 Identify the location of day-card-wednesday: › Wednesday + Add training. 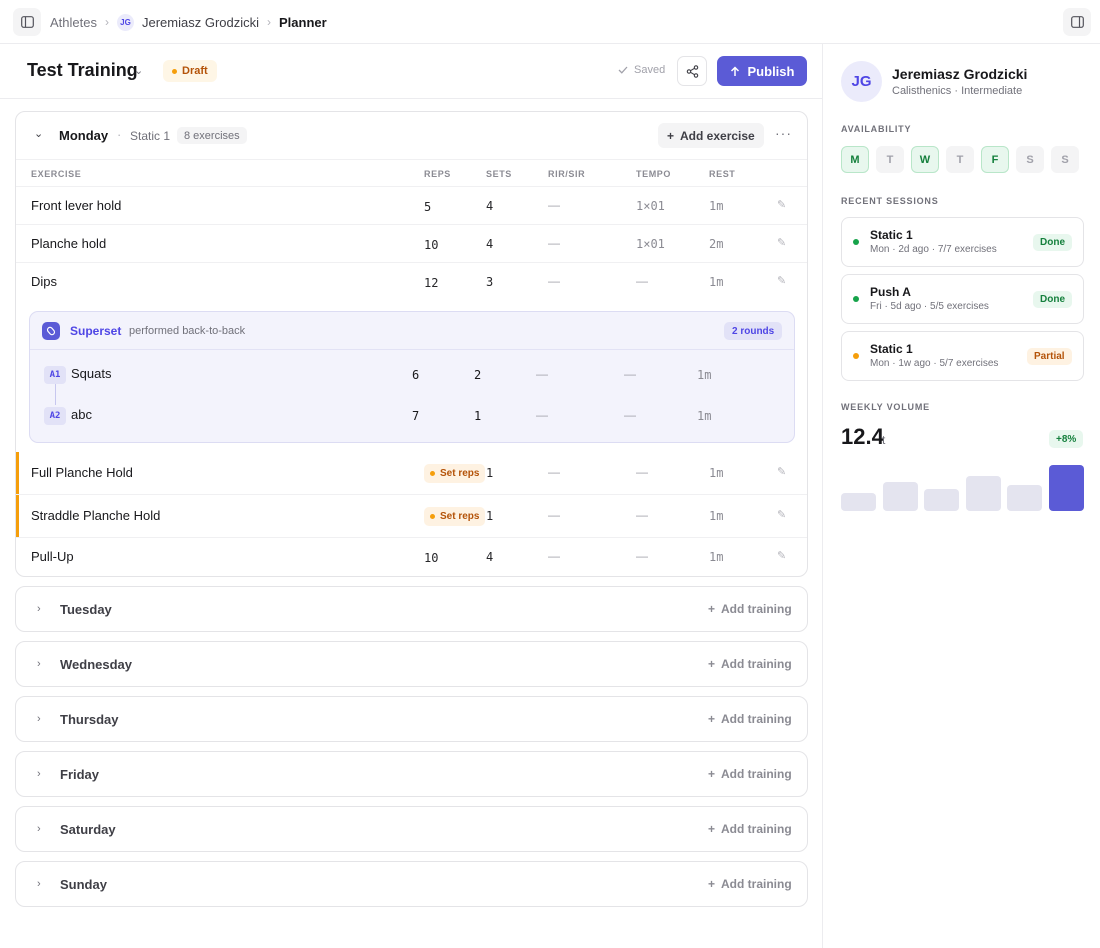
(411, 664).